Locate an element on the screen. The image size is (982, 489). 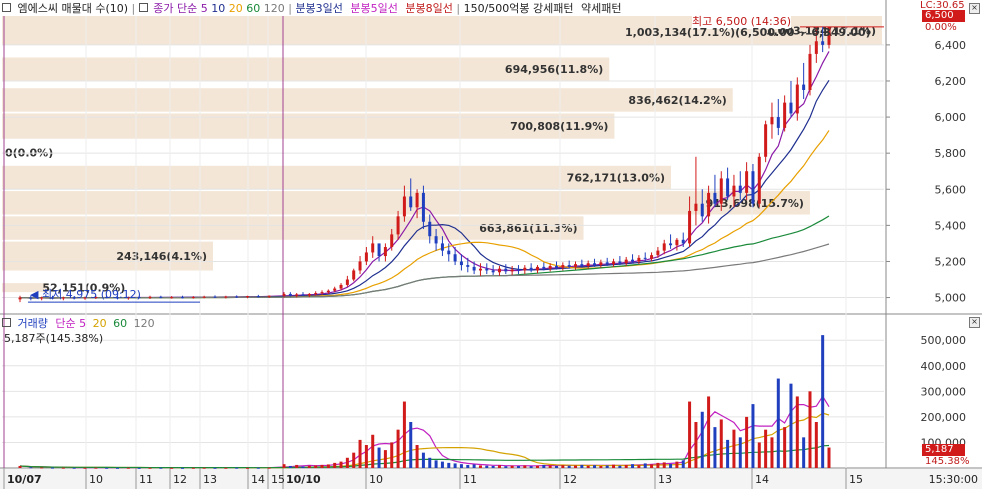
volume-tick-label: 300,000 is located at coordinates (944, 391).